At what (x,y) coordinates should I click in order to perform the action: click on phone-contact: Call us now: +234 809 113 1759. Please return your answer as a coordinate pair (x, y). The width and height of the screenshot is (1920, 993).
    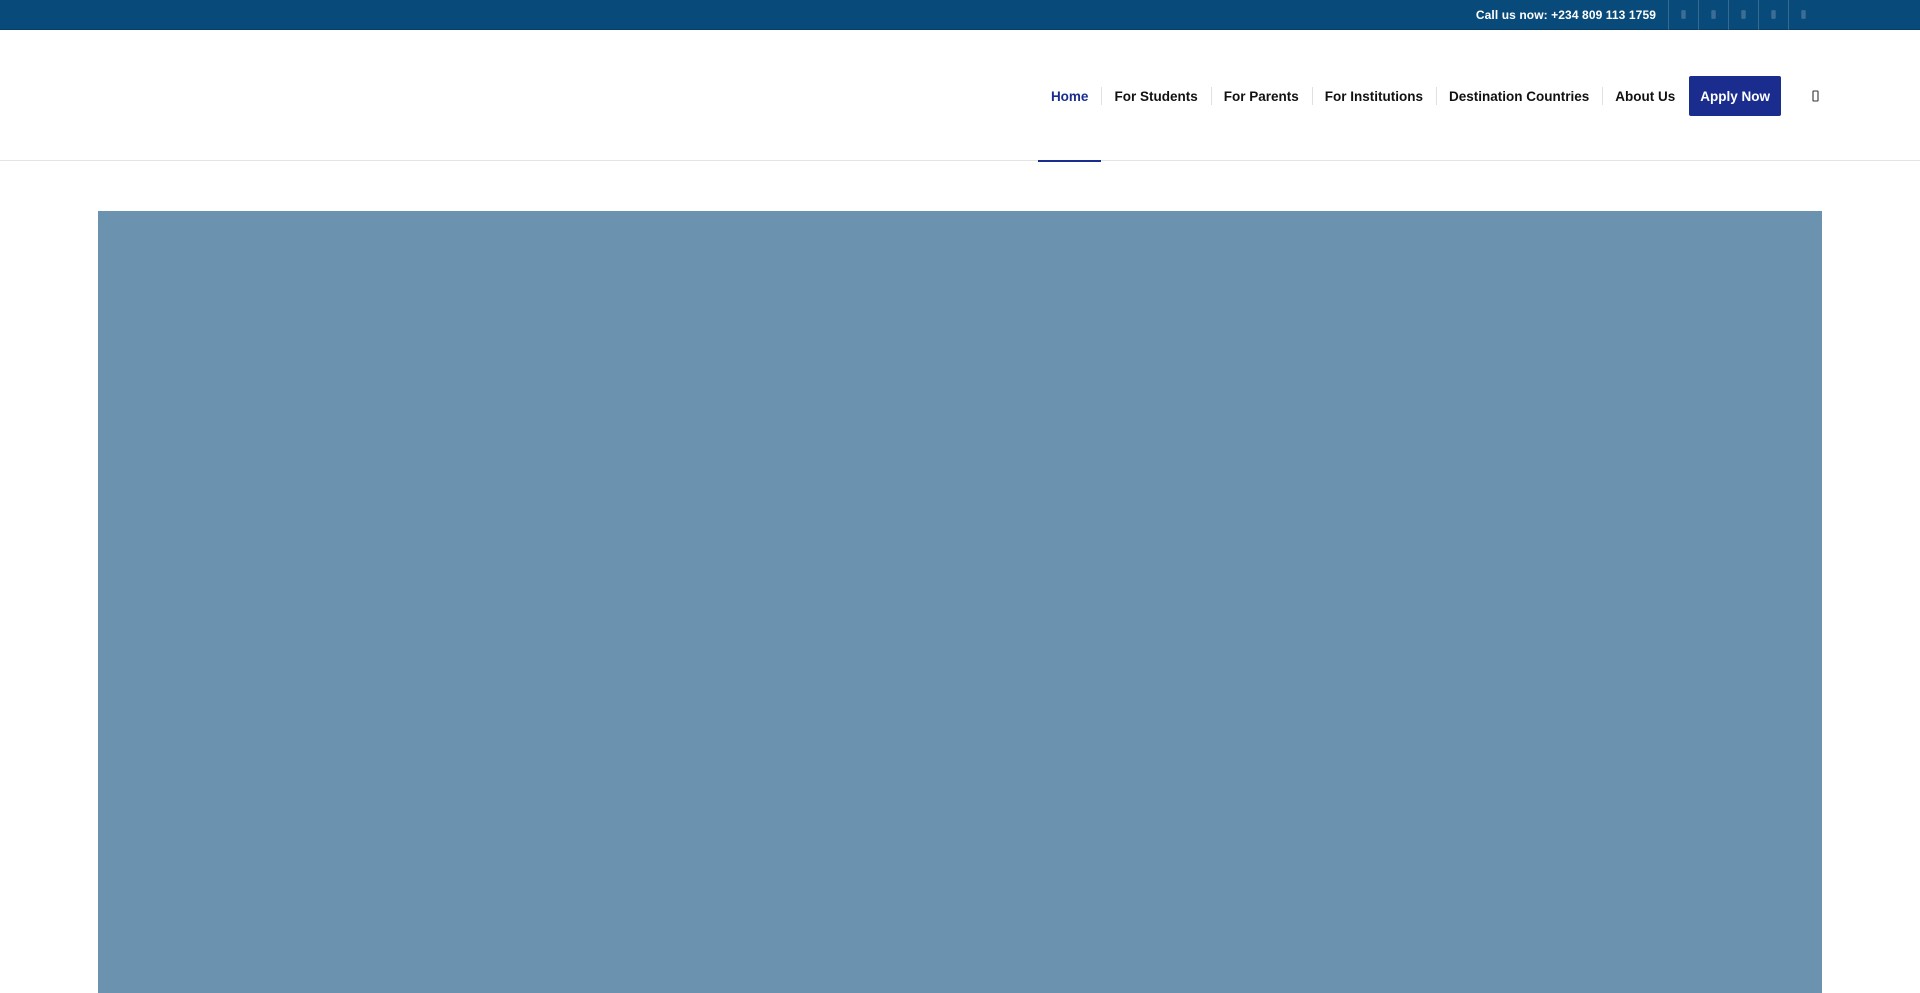
    Looking at the image, I should click on (1566, 15).